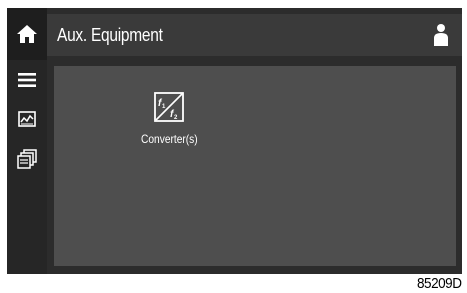  What do you see at coordinates (169, 107) in the screenshot?
I see `frequency-converter-icon: f 1 f 2` at bounding box center [169, 107].